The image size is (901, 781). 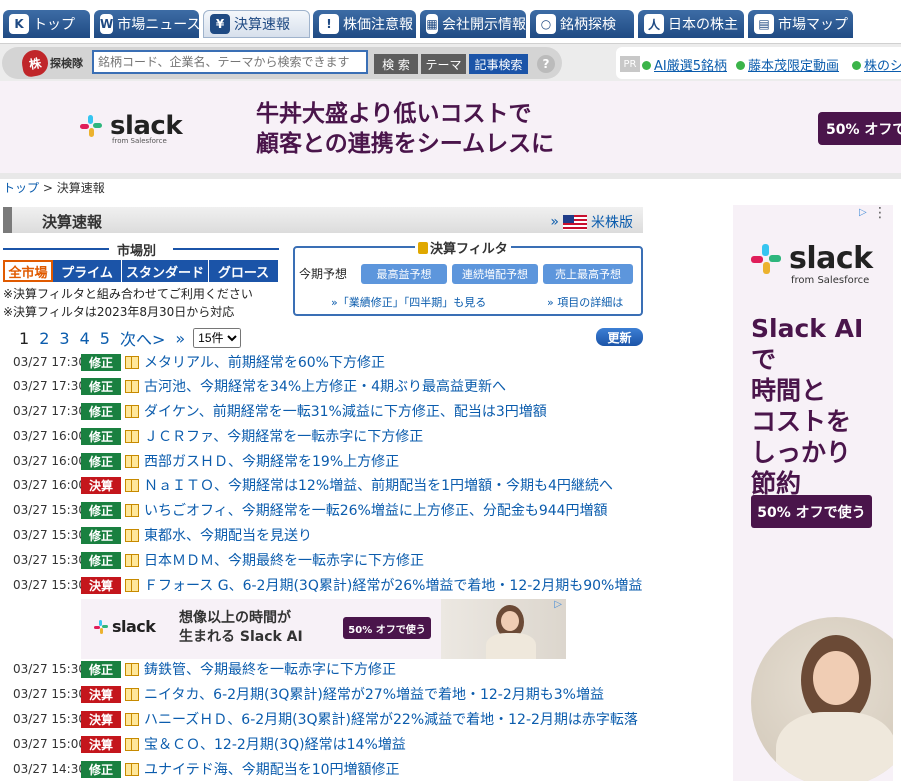 I want to click on filter-details-link: » 項目の詳細は, so click(x=585, y=302).